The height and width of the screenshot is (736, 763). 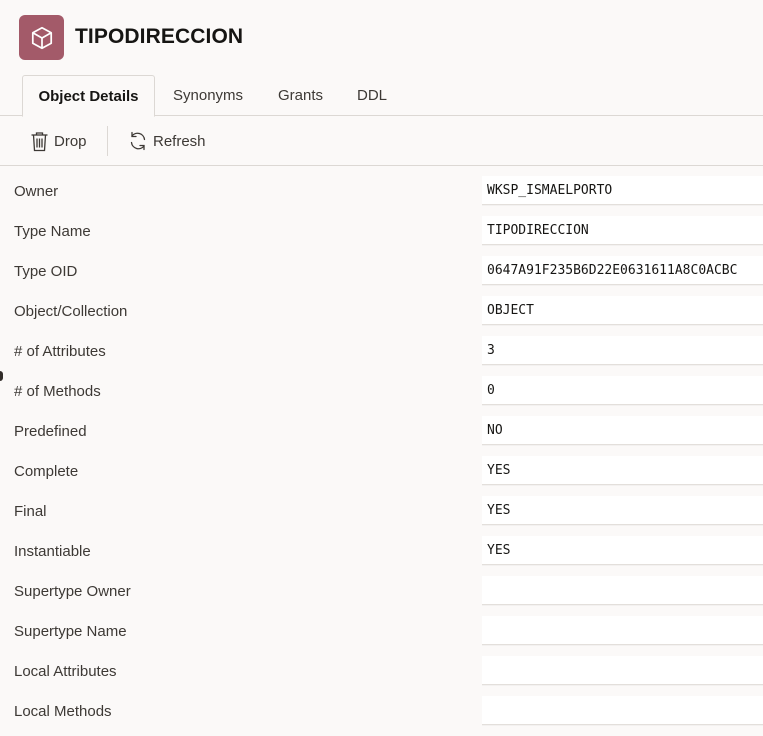 What do you see at coordinates (57, 391) in the screenshot?
I see `detail-label: # of Methods` at bounding box center [57, 391].